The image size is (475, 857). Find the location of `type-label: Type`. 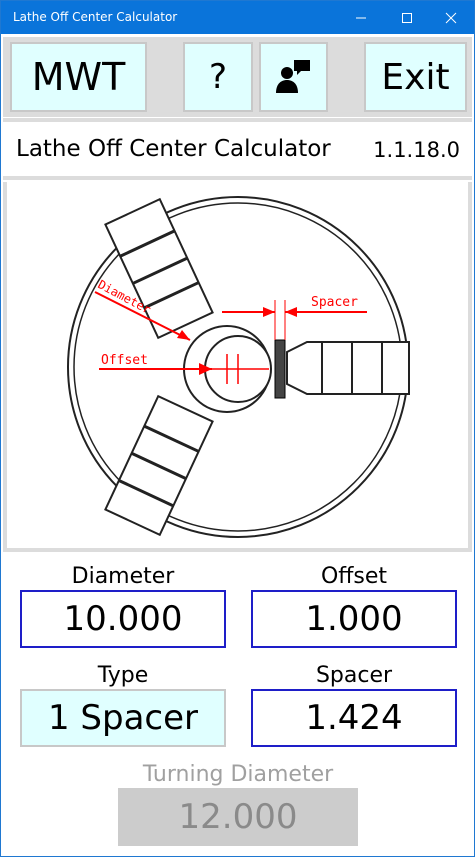

type-label: Type is located at coordinates (123, 675).